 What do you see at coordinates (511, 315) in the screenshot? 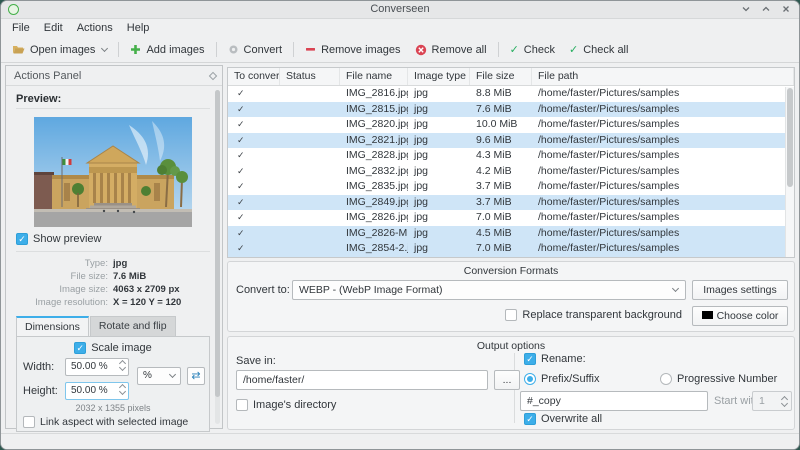
I see `replace-transparent-checkbox: ✓` at bounding box center [511, 315].